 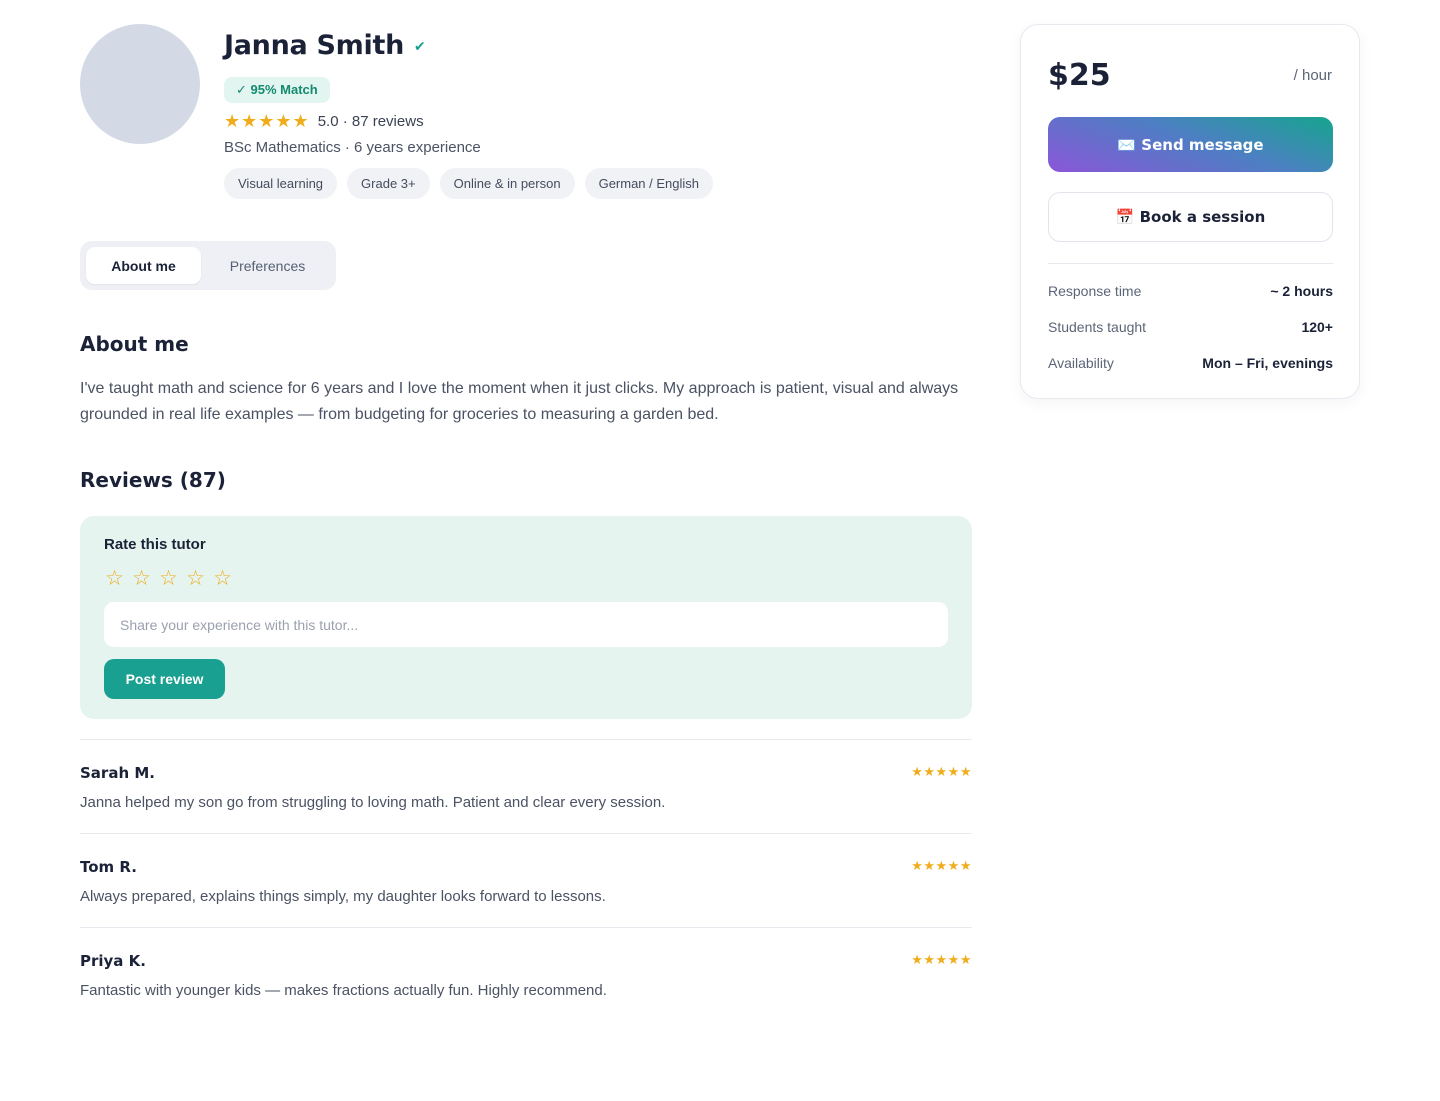 What do you see at coordinates (420, 45) in the screenshot?
I see `verified-check-icon: ✔` at bounding box center [420, 45].